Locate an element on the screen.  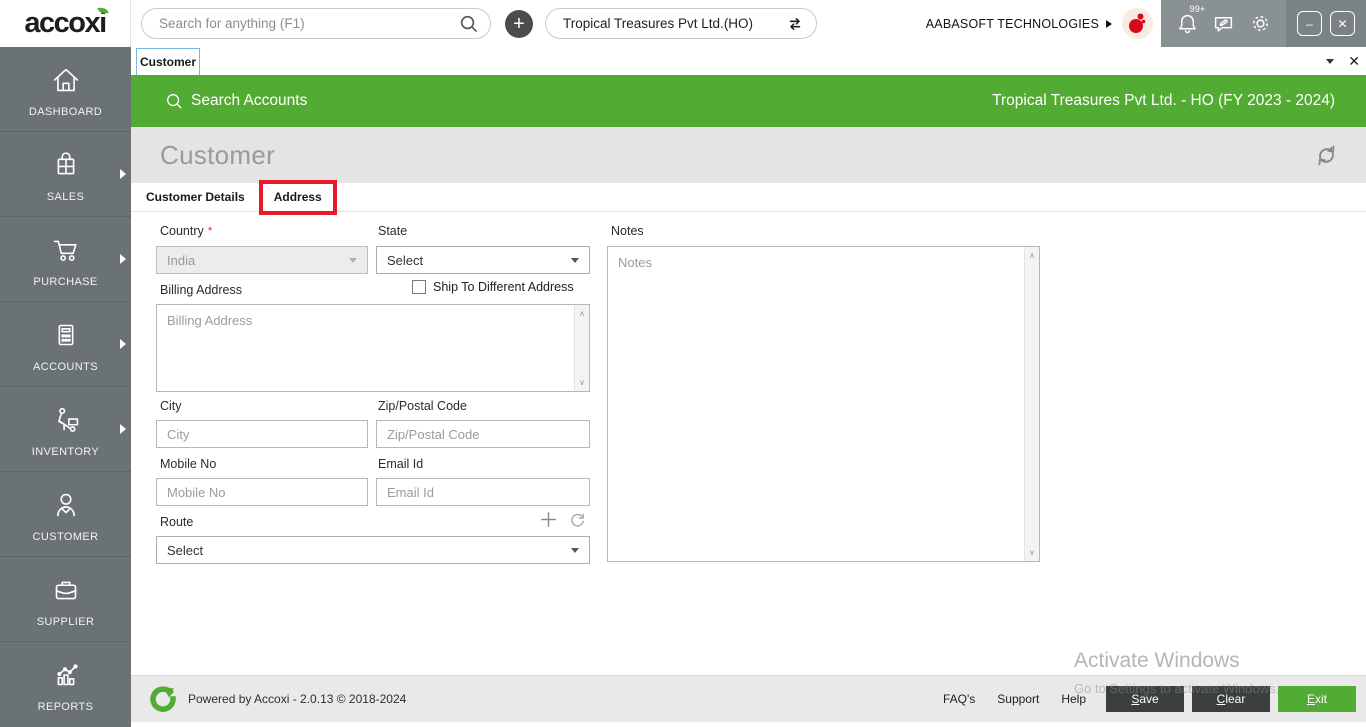
billing-address-scrollbar: ∧ ∨ is located at coordinates (581, 348).